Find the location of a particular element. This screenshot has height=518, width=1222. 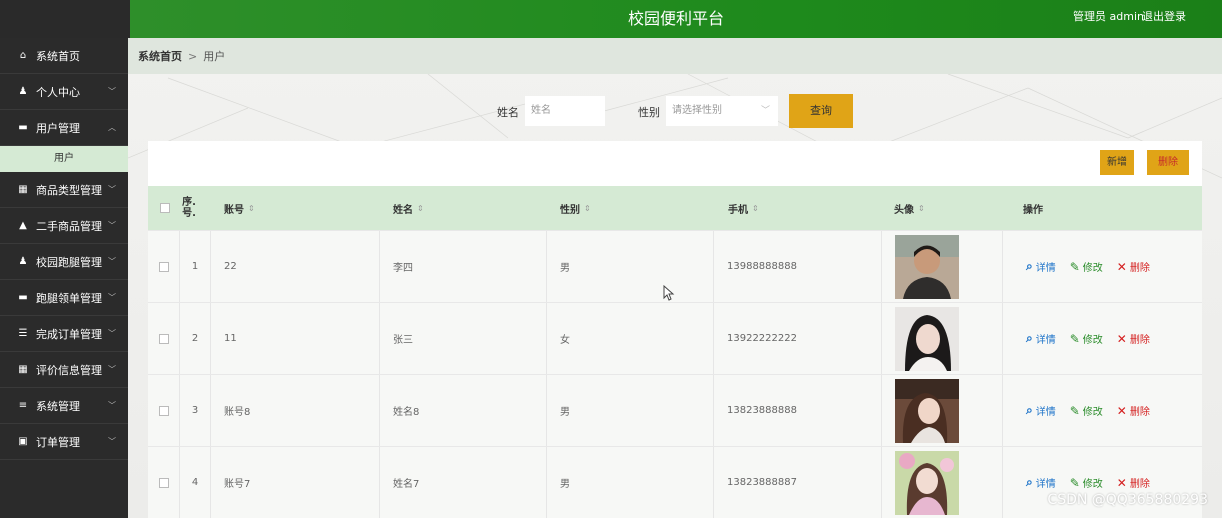

gender-select: 请选择性别 ﹀ is located at coordinates (722, 111).